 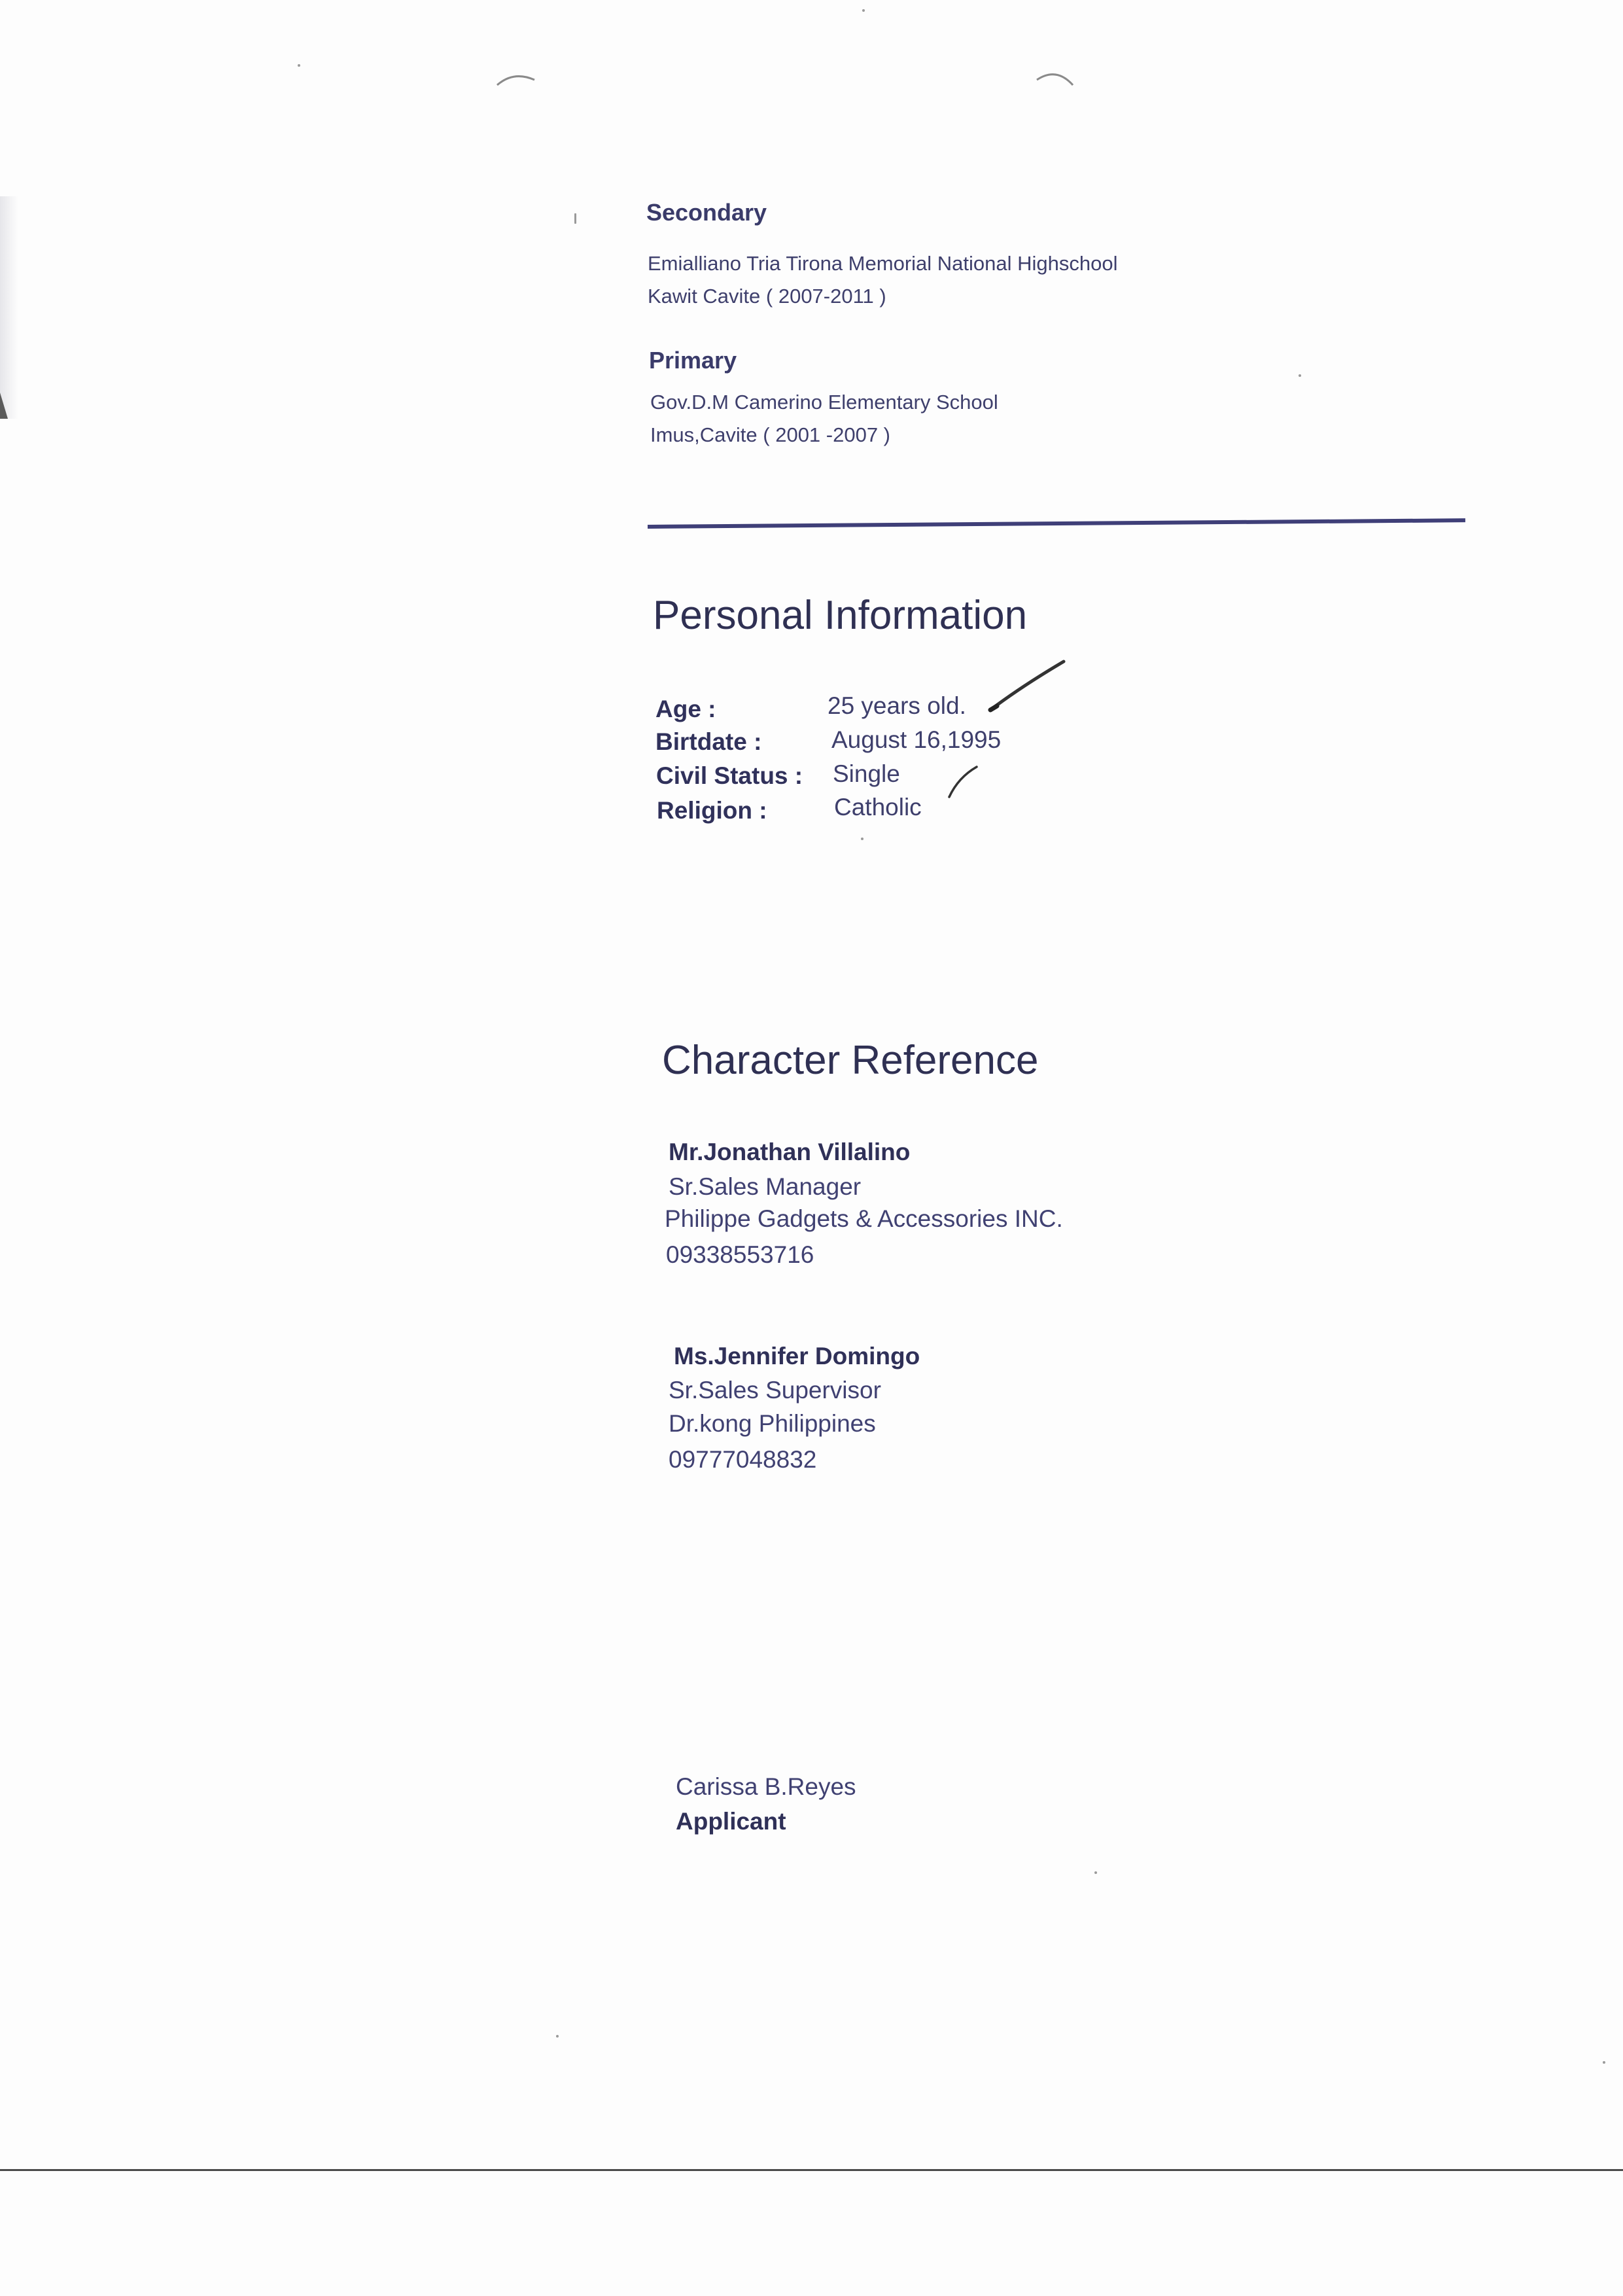 I want to click on civil-status-value: Single, so click(x=867, y=774).